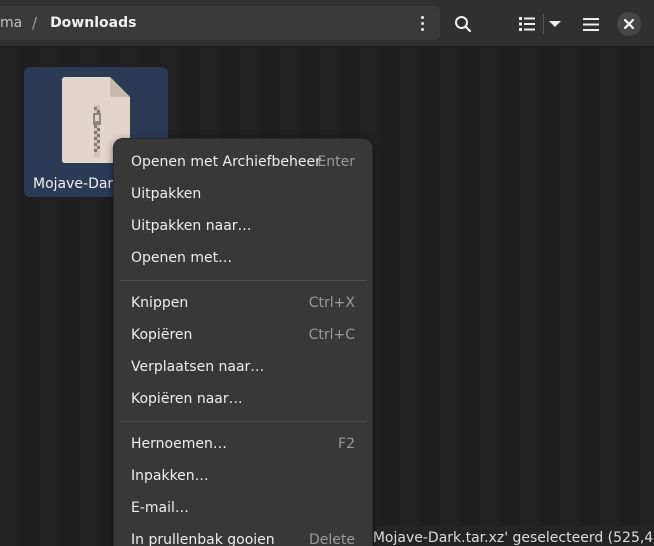  I want to click on chevron-down-icon, so click(555, 24).